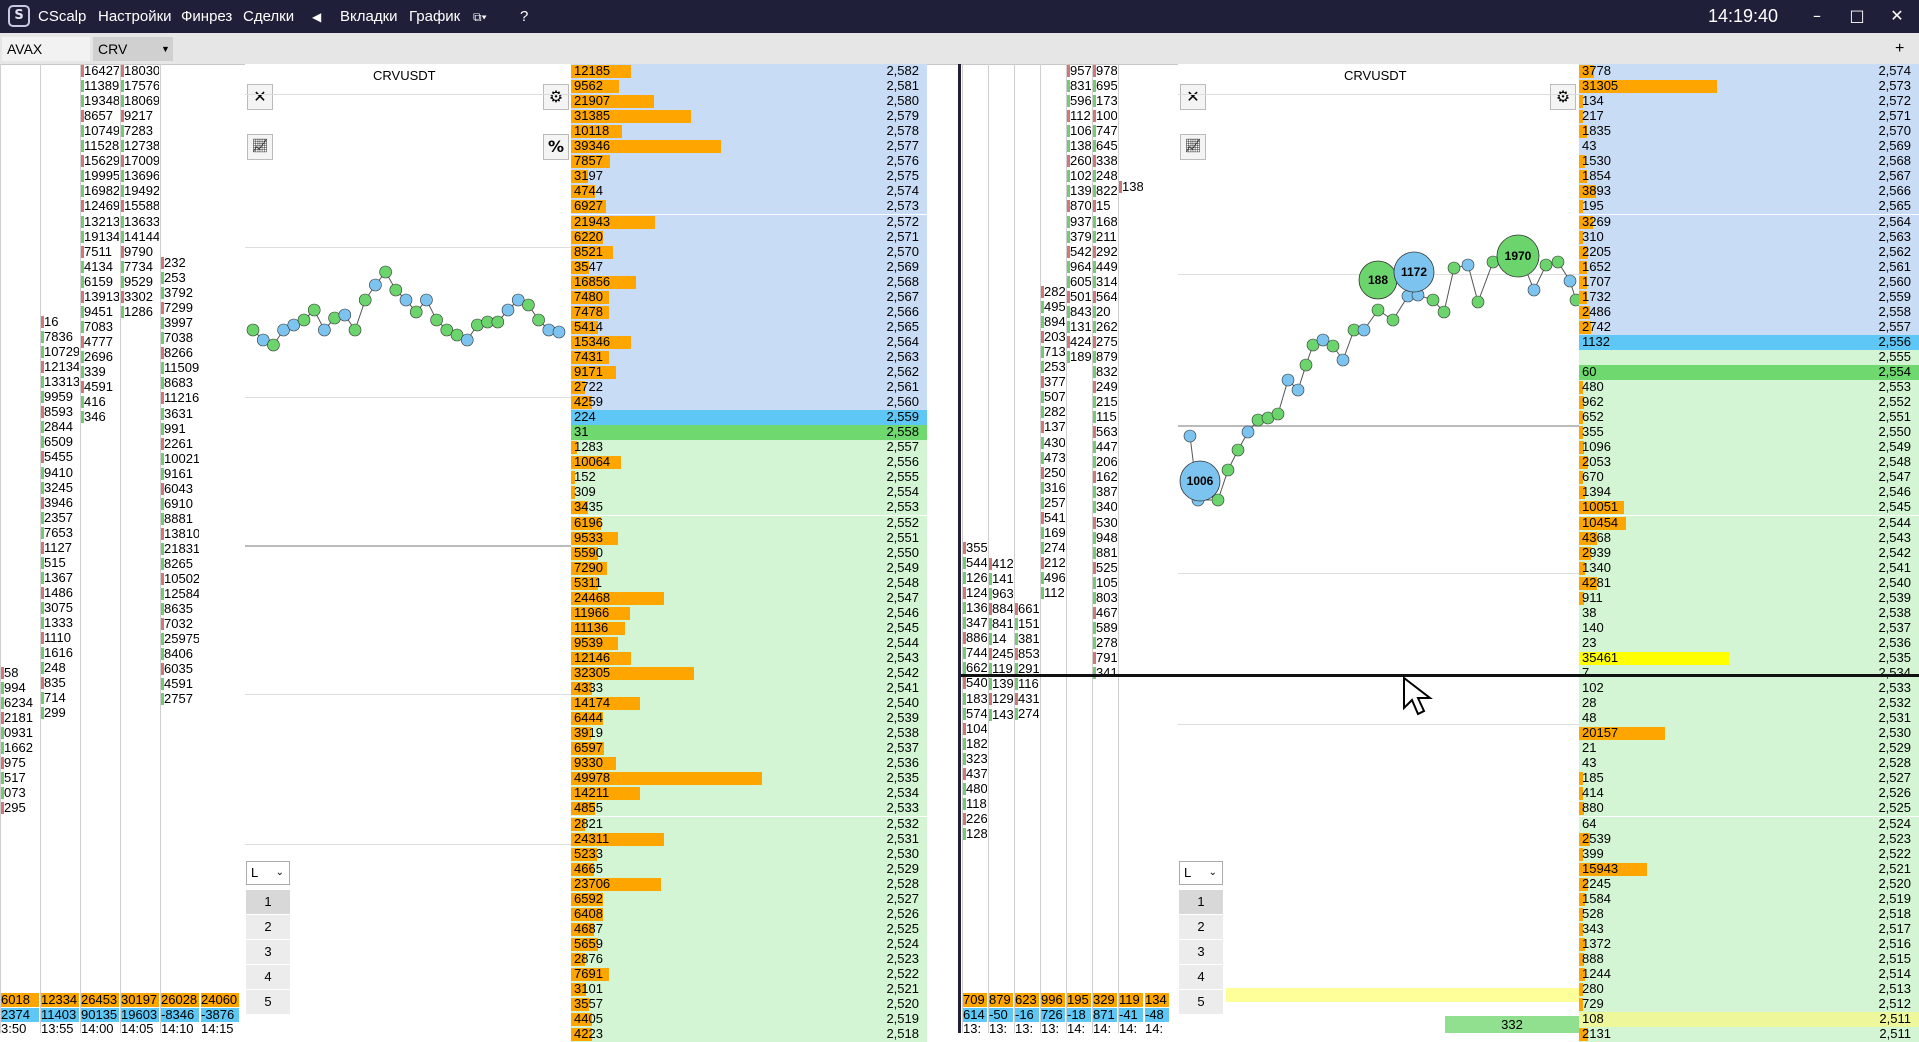 Image resolution: width=1919 pixels, height=1042 pixels. What do you see at coordinates (1749, 628) in the screenshot?
I see `order-book-row: 140 2,537` at bounding box center [1749, 628].